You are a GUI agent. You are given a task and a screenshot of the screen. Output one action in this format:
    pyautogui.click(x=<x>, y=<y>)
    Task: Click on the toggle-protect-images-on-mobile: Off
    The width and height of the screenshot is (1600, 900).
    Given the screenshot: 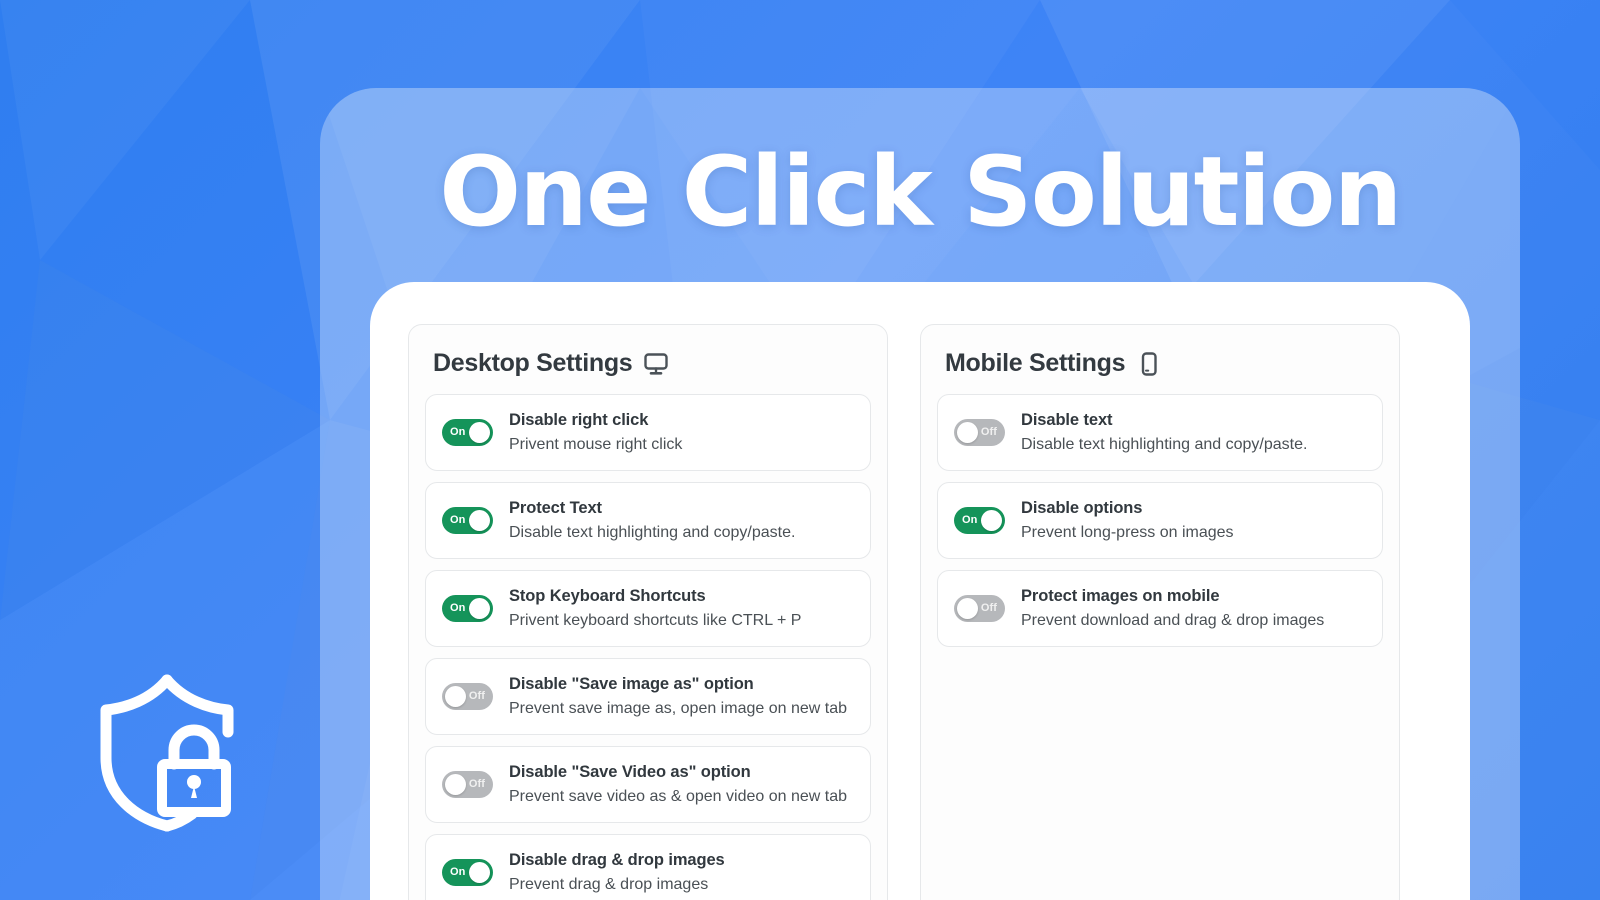 What is the action you would take?
    pyautogui.click(x=979, y=608)
    